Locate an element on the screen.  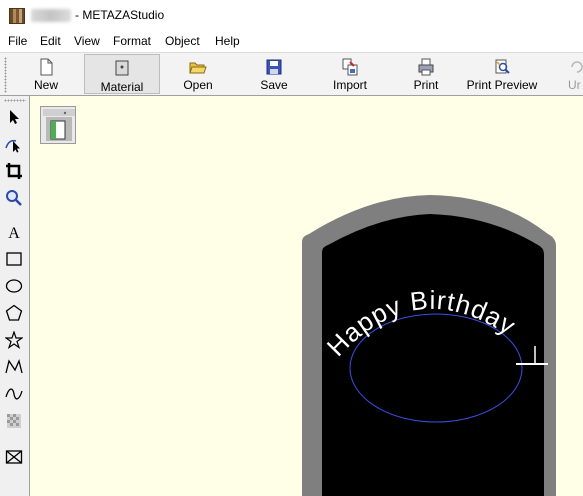
material-button-label: Material is located at coordinates (122, 87).